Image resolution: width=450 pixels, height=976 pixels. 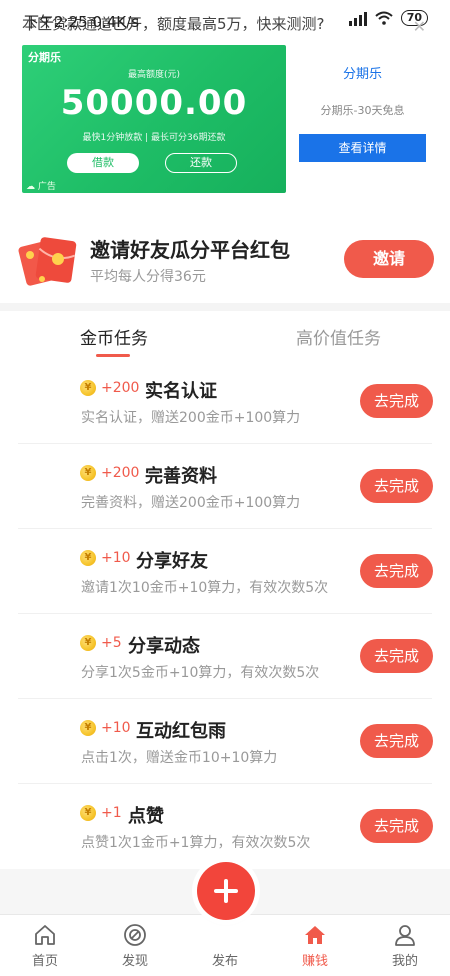 What do you see at coordinates (338, 336) in the screenshot?
I see `tab-high-value-tasks: 高价值任务` at bounding box center [338, 336].